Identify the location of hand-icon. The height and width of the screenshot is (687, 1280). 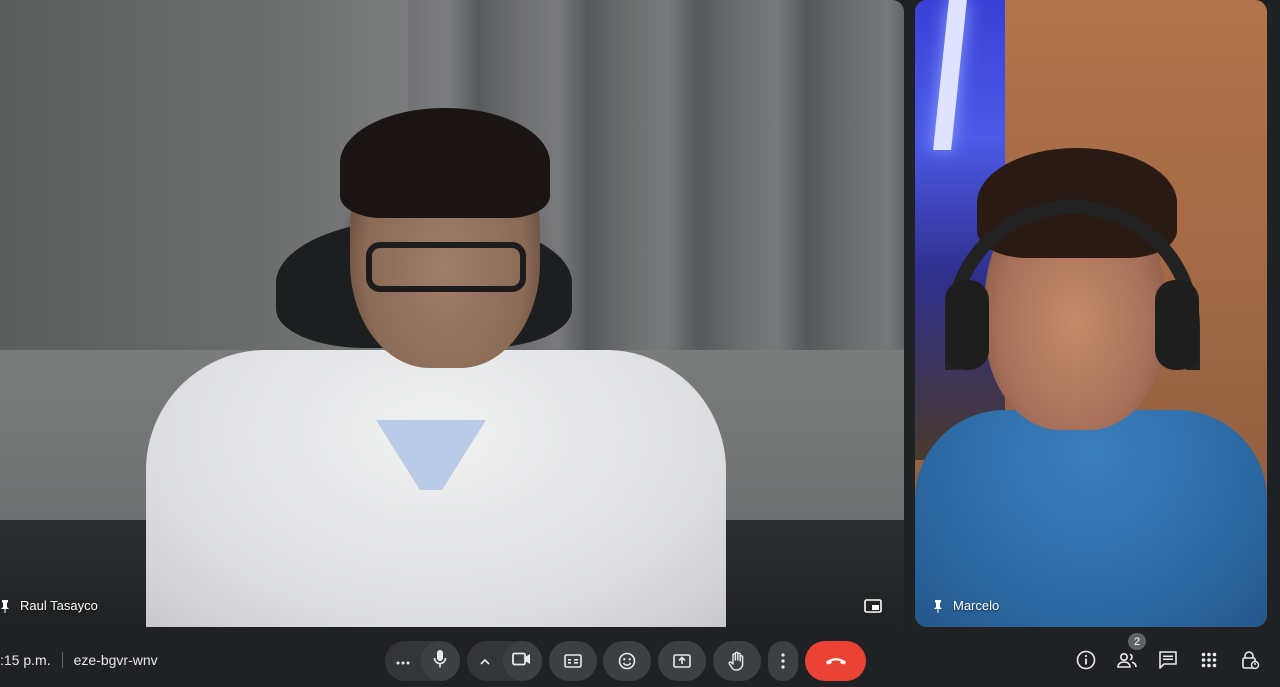
(737, 661).